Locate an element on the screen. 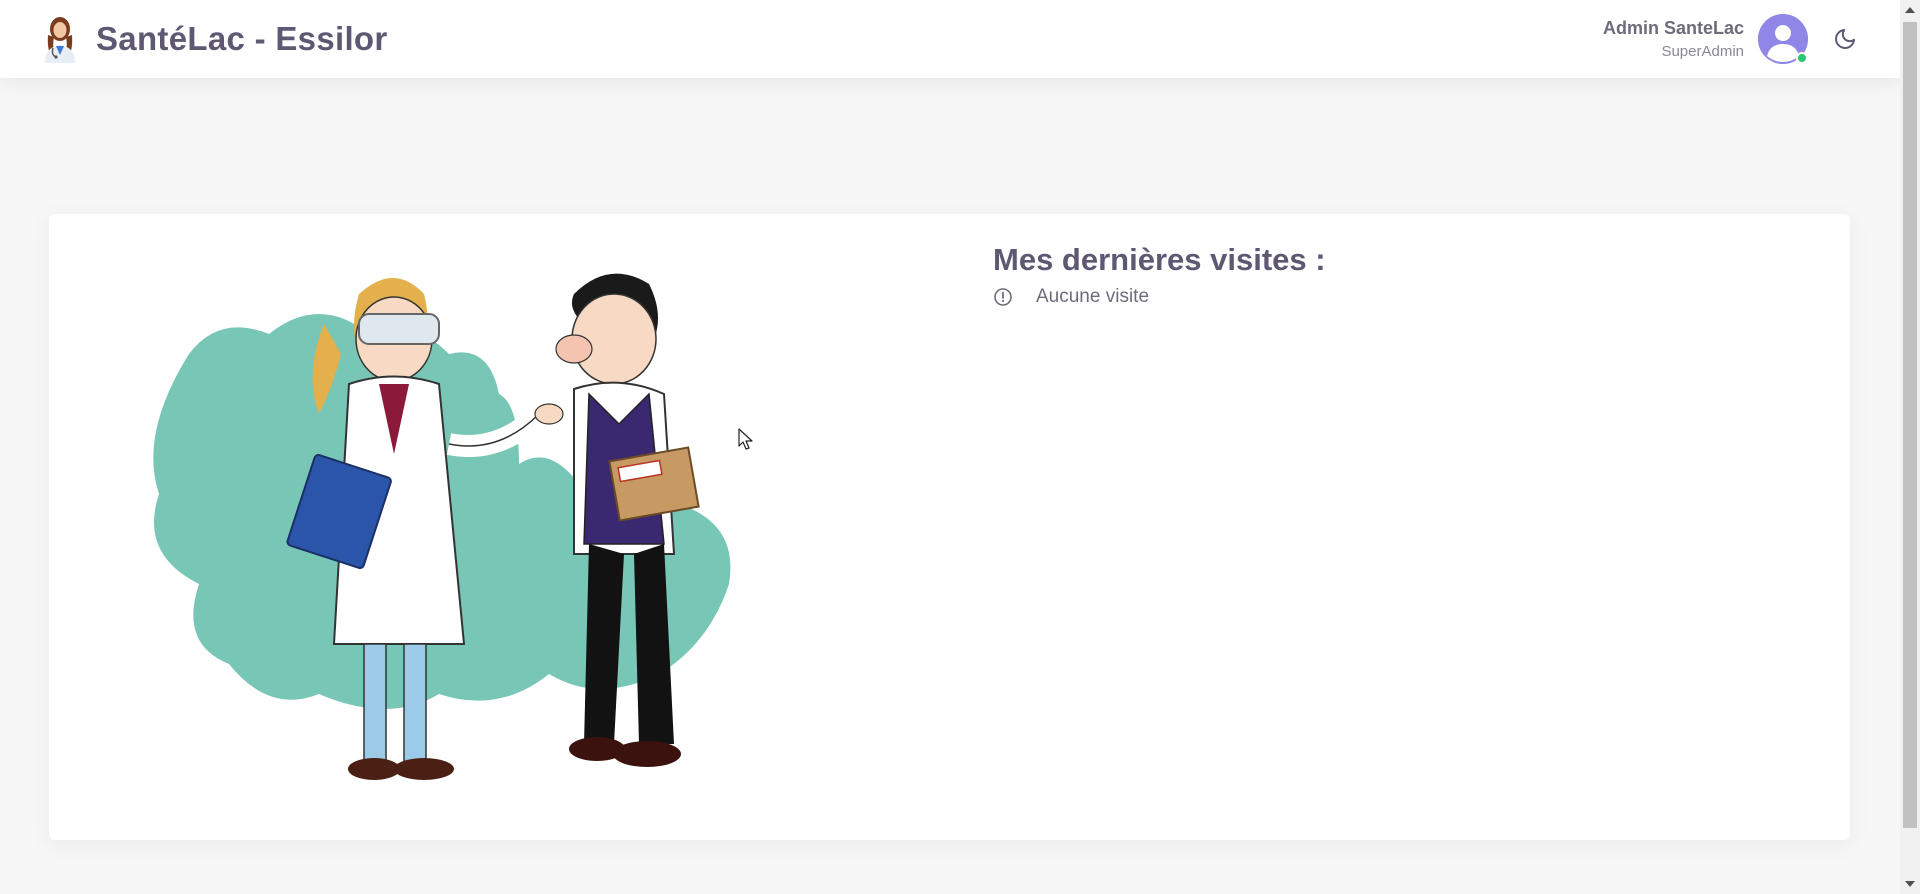 This screenshot has width=1920, height=894. user-name: Admin SanteLac is located at coordinates (1673, 27).